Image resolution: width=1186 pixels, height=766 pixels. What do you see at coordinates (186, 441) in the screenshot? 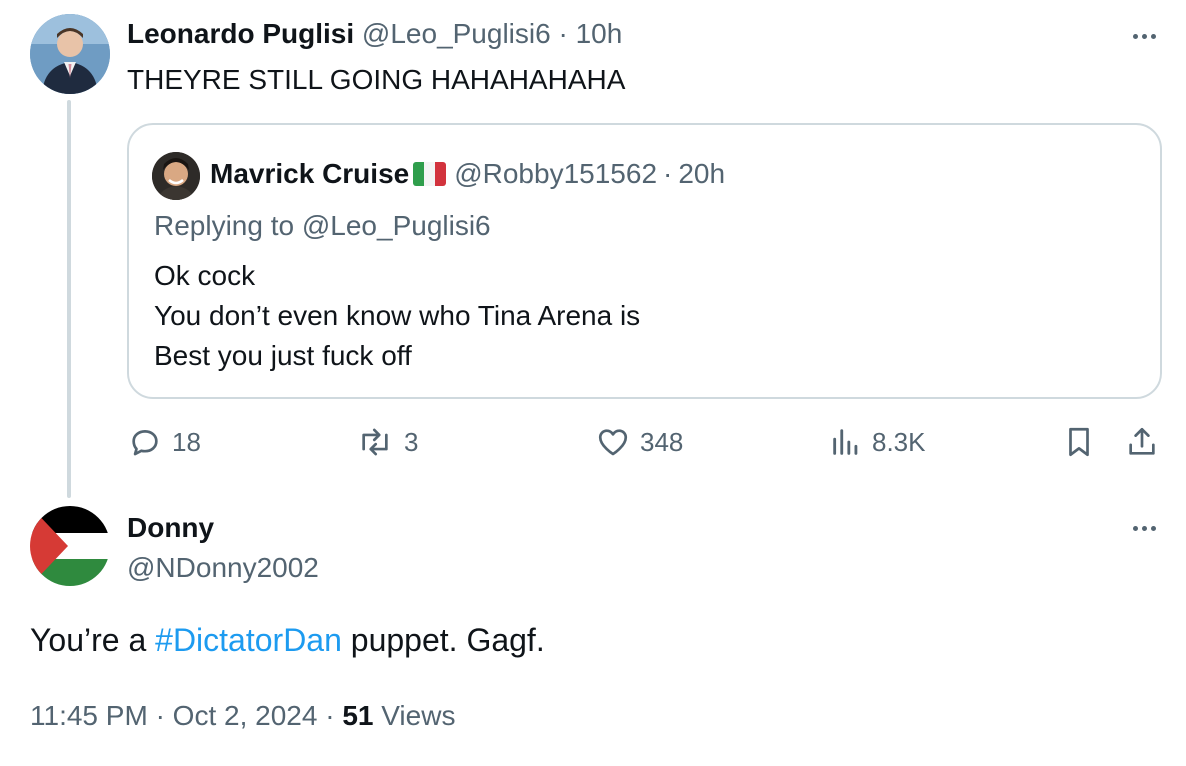
I see `reply-count: 18` at bounding box center [186, 441].